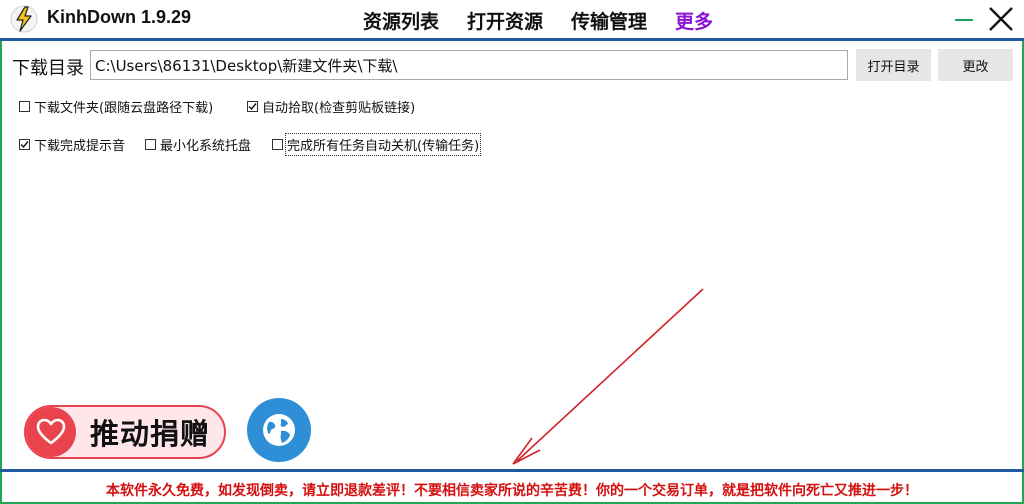 This screenshot has width=1024, height=504. What do you see at coordinates (893, 65) in the screenshot?
I see `open-dir-button: 打开目录` at bounding box center [893, 65].